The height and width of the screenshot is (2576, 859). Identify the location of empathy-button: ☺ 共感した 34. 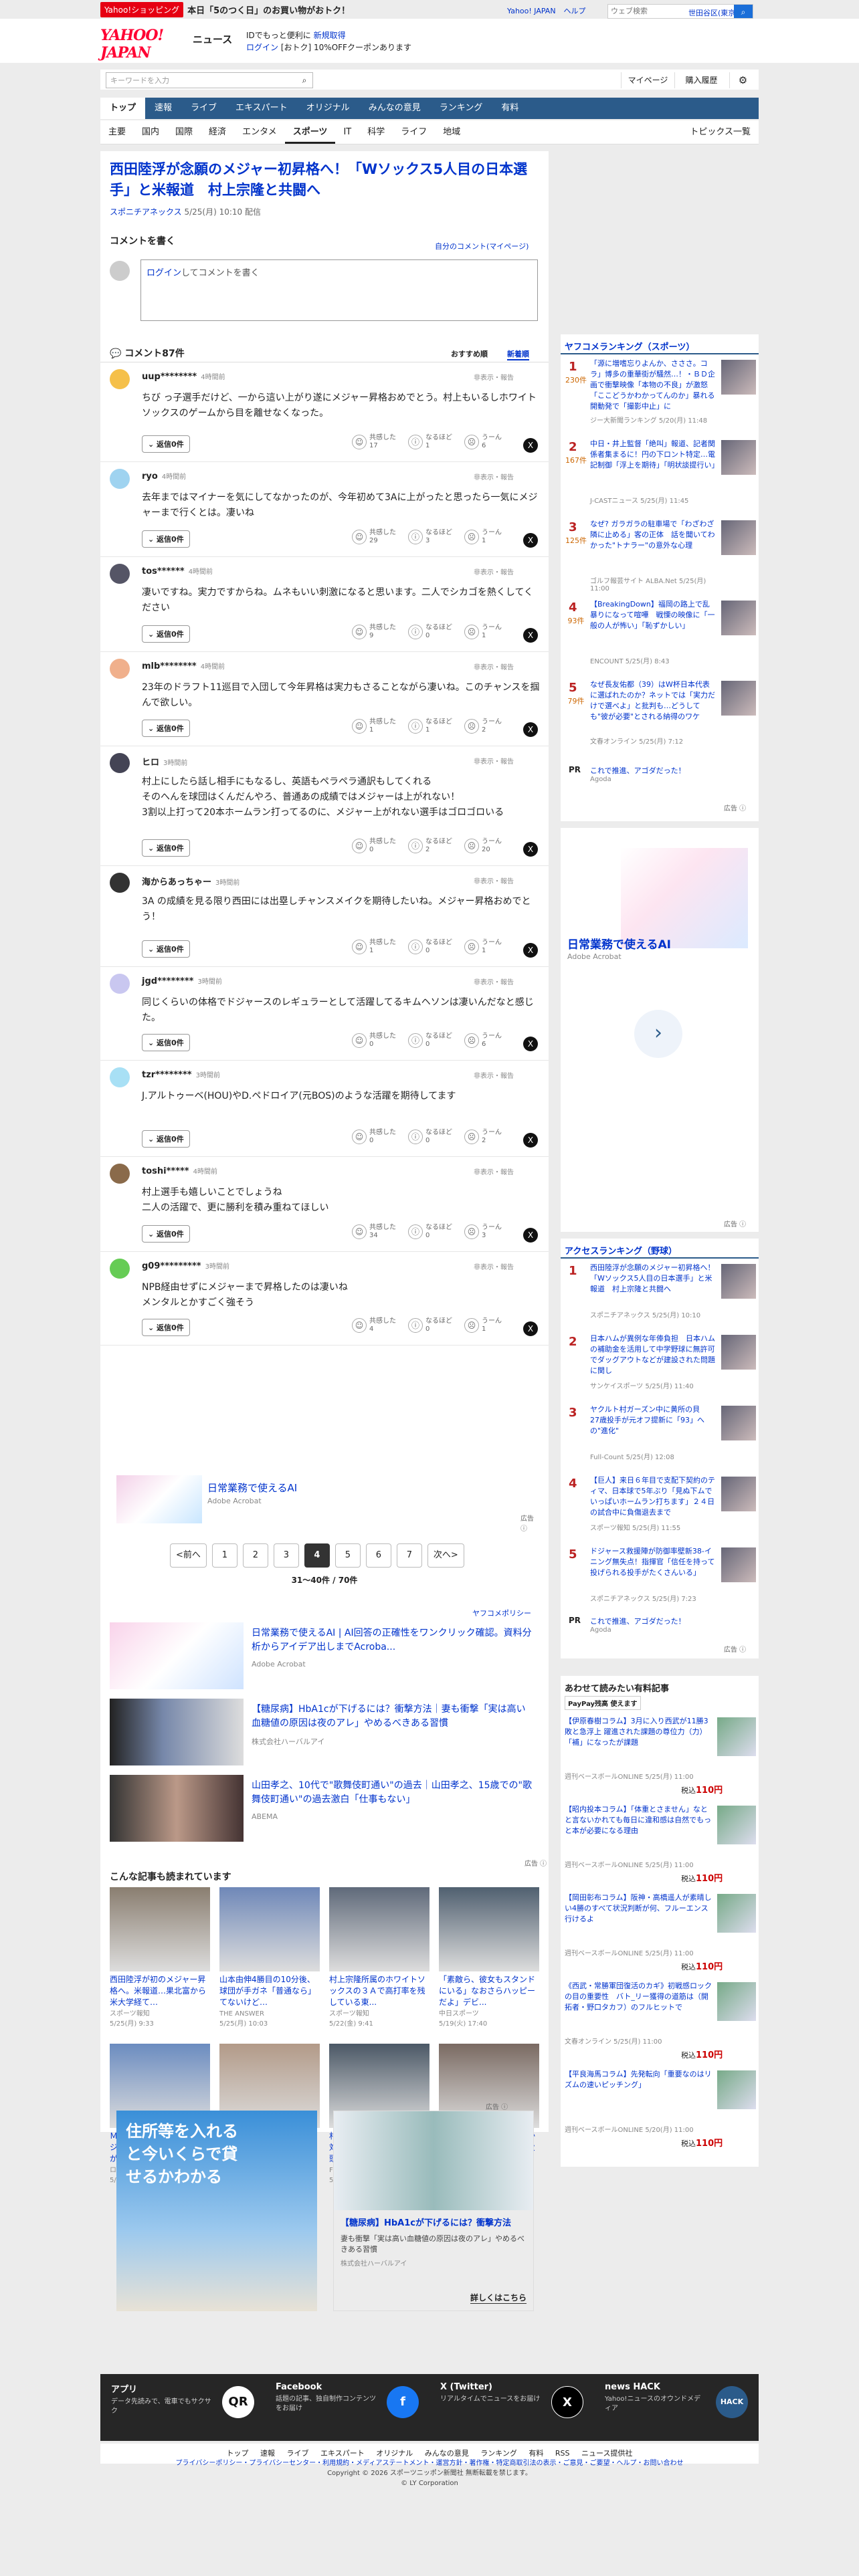
(374, 1232).